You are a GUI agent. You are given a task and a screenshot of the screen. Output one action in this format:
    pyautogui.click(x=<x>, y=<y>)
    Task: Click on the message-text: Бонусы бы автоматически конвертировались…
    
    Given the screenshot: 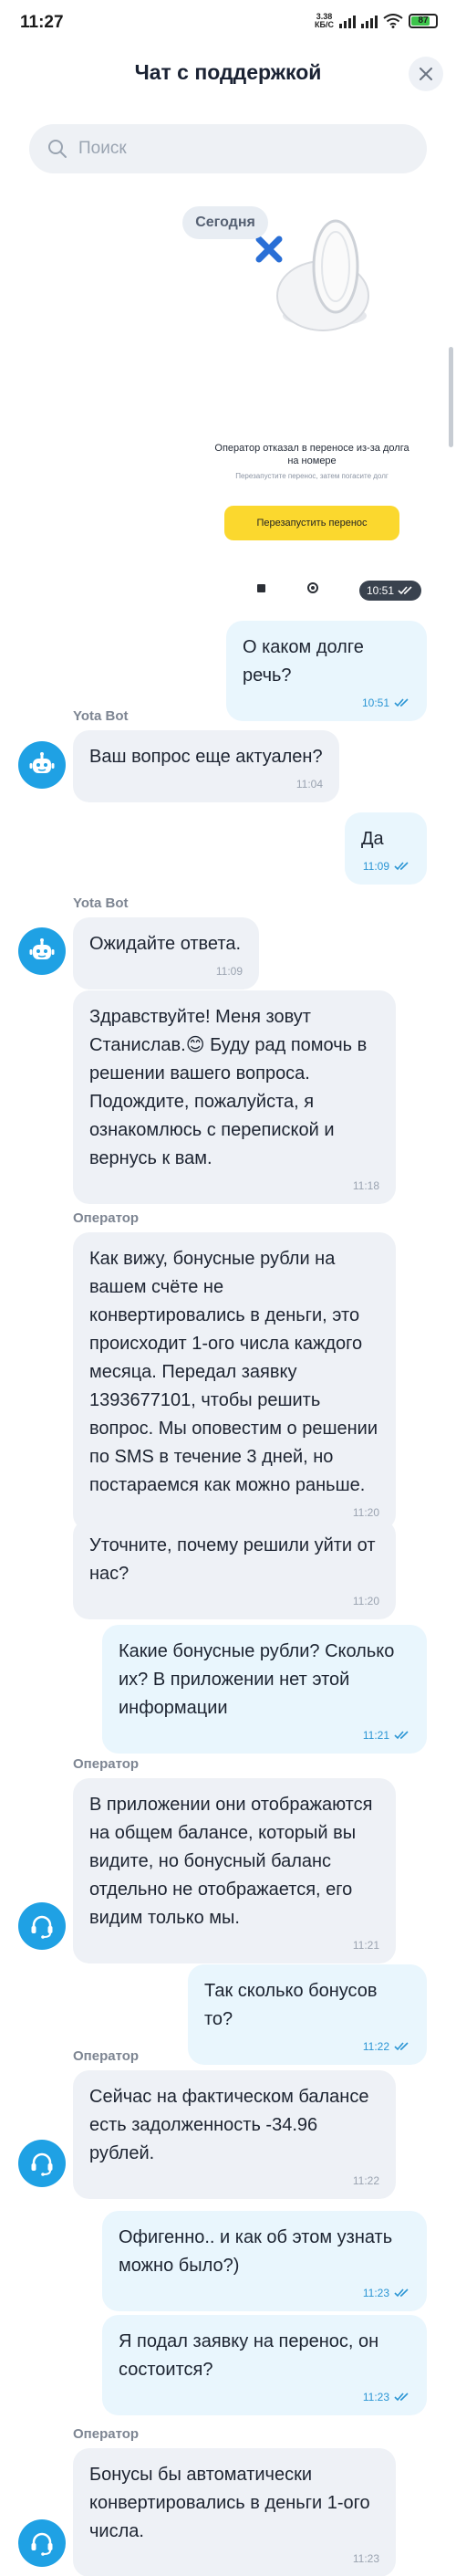 What is the action you would take?
    pyautogui.click(x=230, y=2503)
    